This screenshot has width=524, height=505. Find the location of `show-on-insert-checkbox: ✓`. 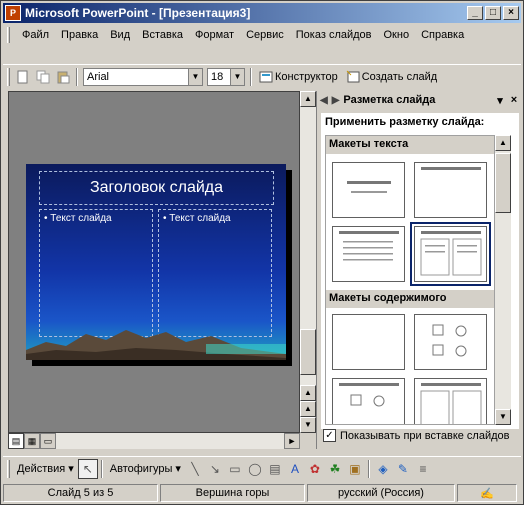

show-on-insert-checkbox: ✓ is located at coordinates (329, 435).